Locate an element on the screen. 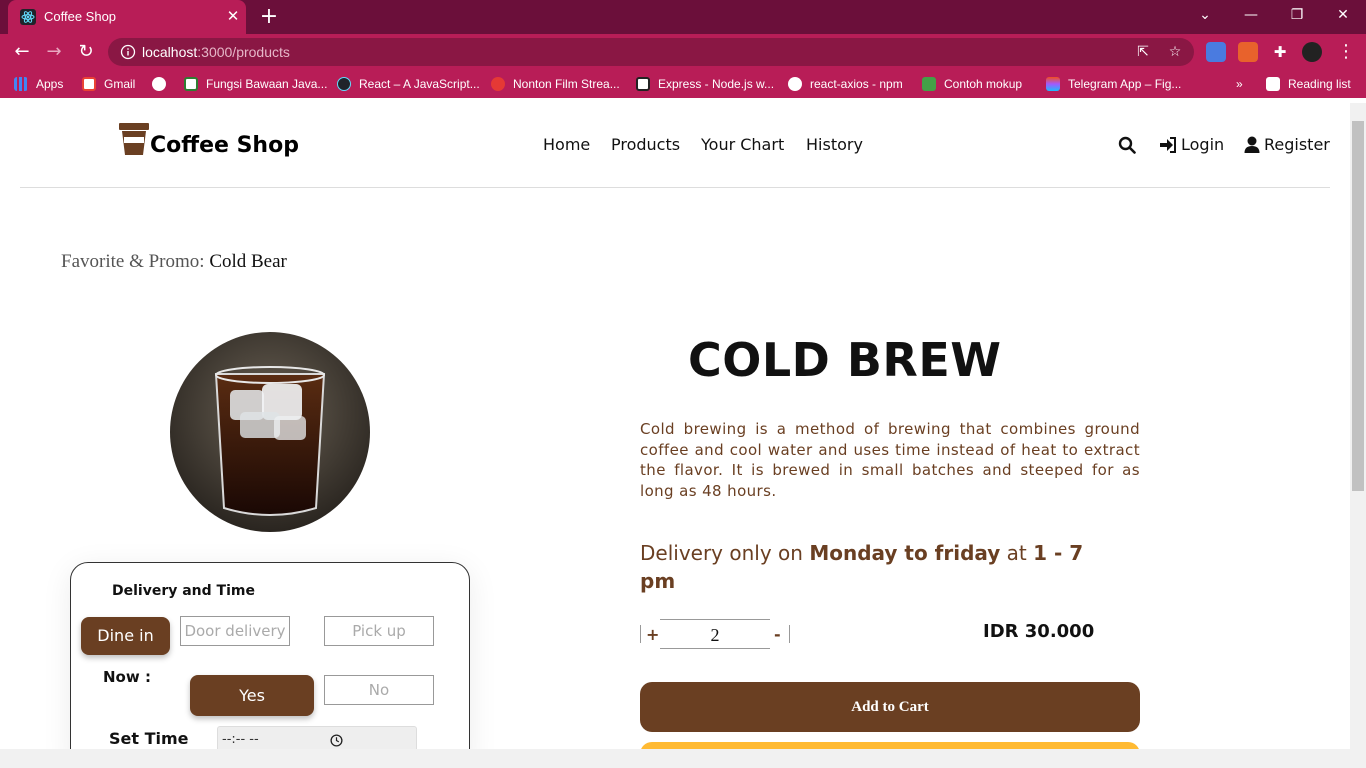  apps-grid-icon is located at coordinates (21, 84).